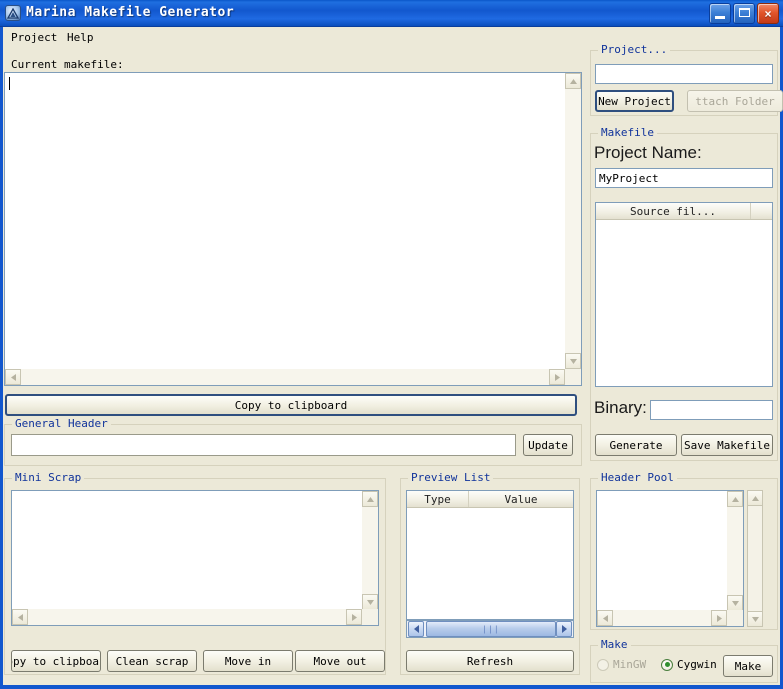  What do you see at coordinates (548, 445) in the screenshot?
I see `update-button: Update` at bounding box center [548, 445].